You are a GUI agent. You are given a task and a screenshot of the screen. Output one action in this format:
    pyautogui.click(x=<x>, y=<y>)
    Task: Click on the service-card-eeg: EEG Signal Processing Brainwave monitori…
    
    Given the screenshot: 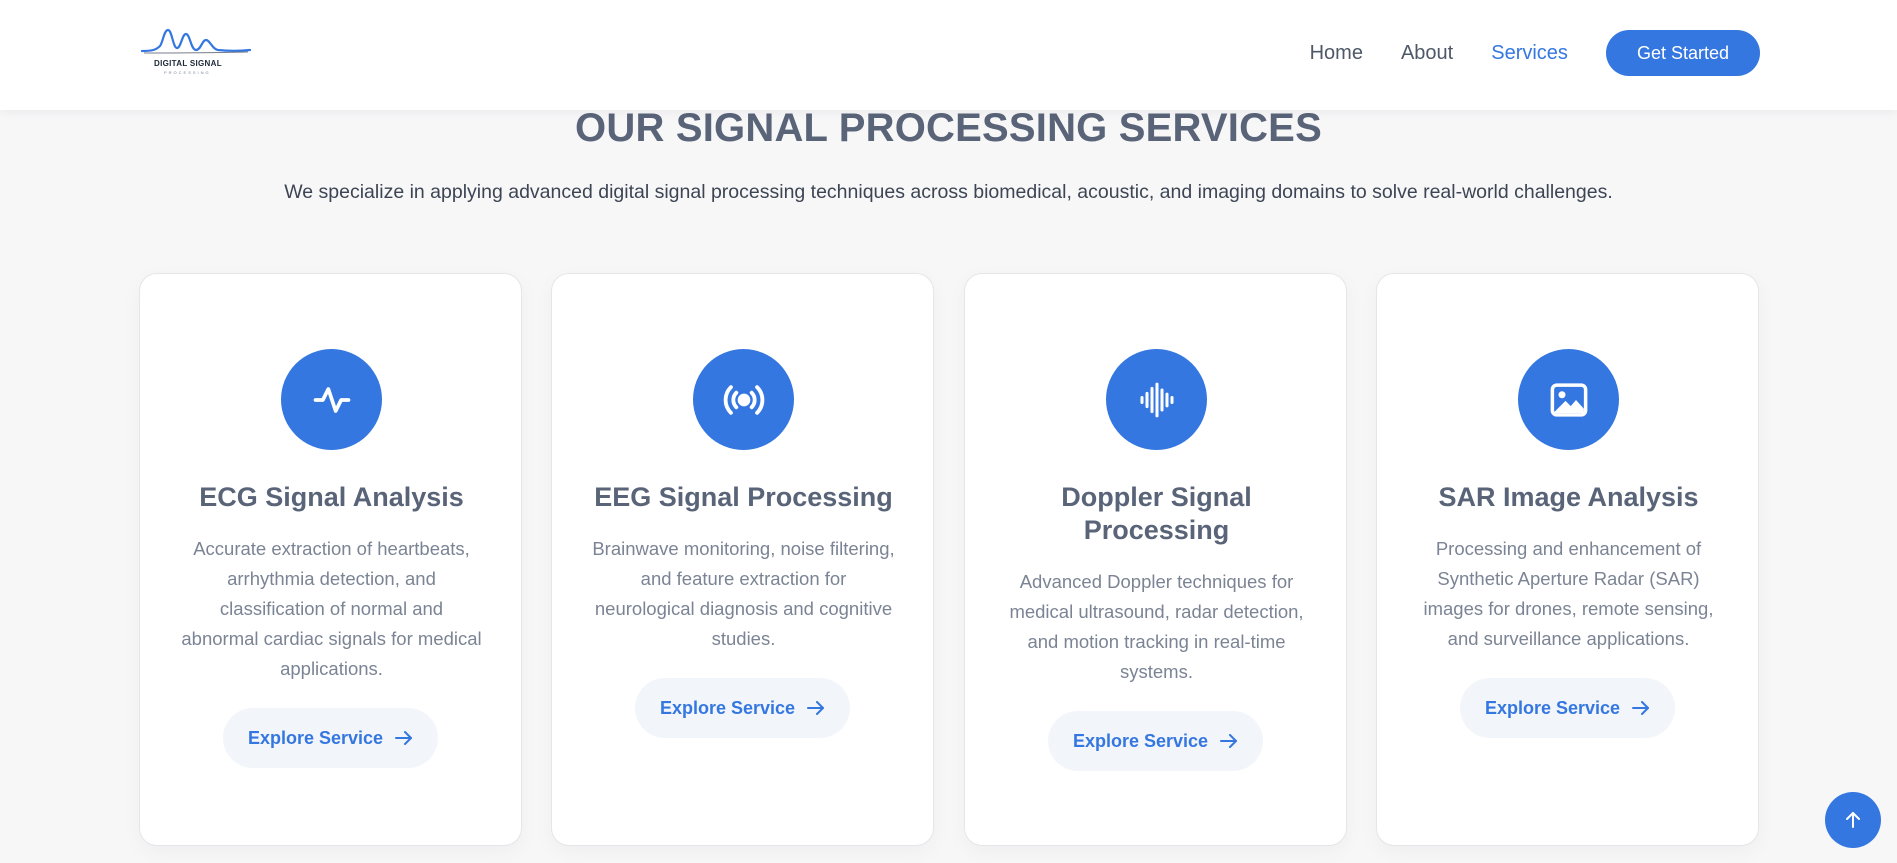 What is the action you would take?
    pyautogui.click(x=742, y=559)
    